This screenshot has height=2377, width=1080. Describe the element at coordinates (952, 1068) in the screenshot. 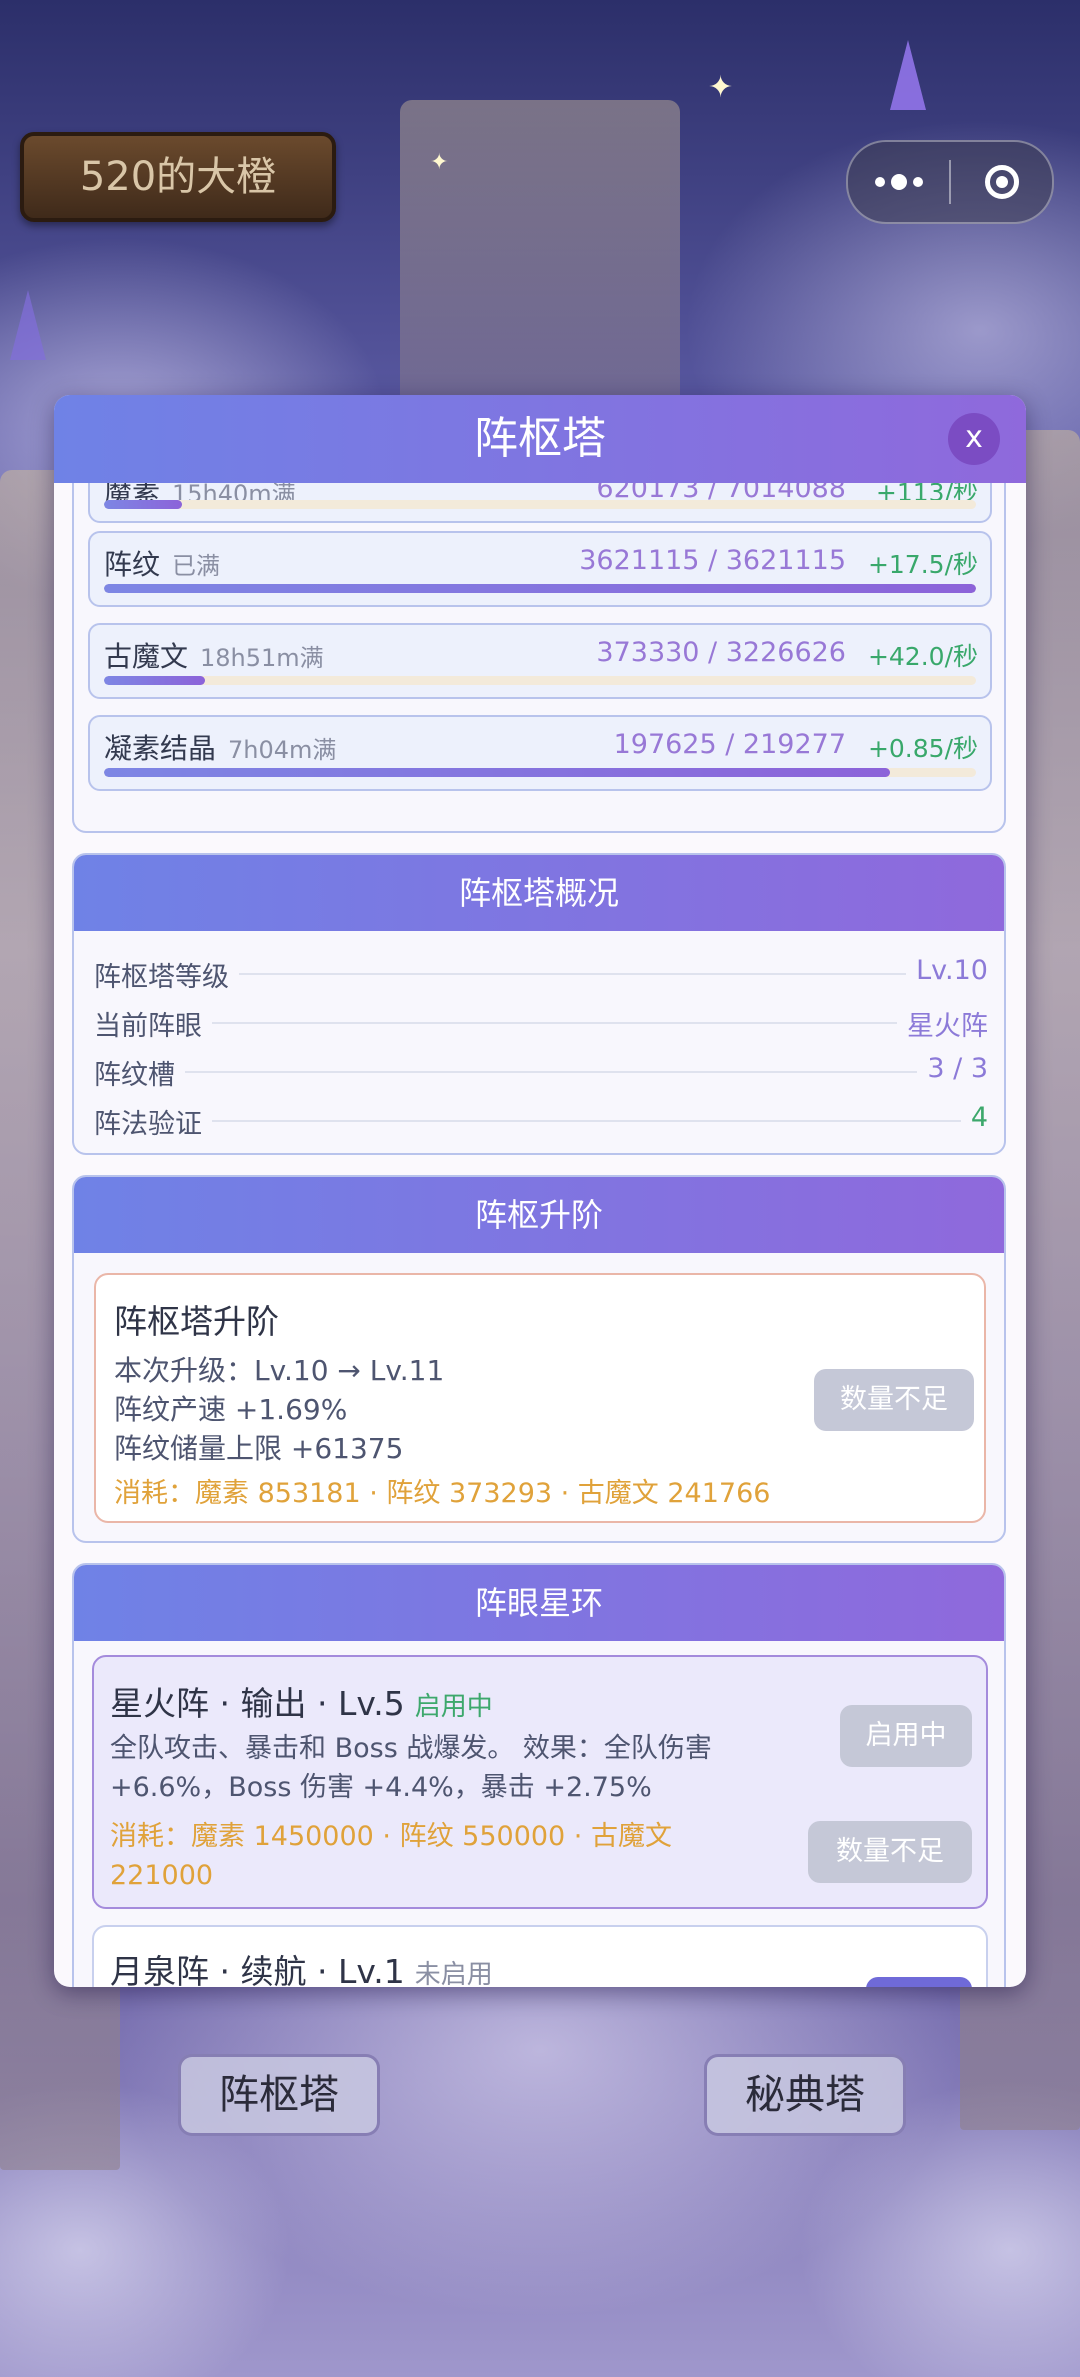

I see `overview-value: 3 / 3` at that location.